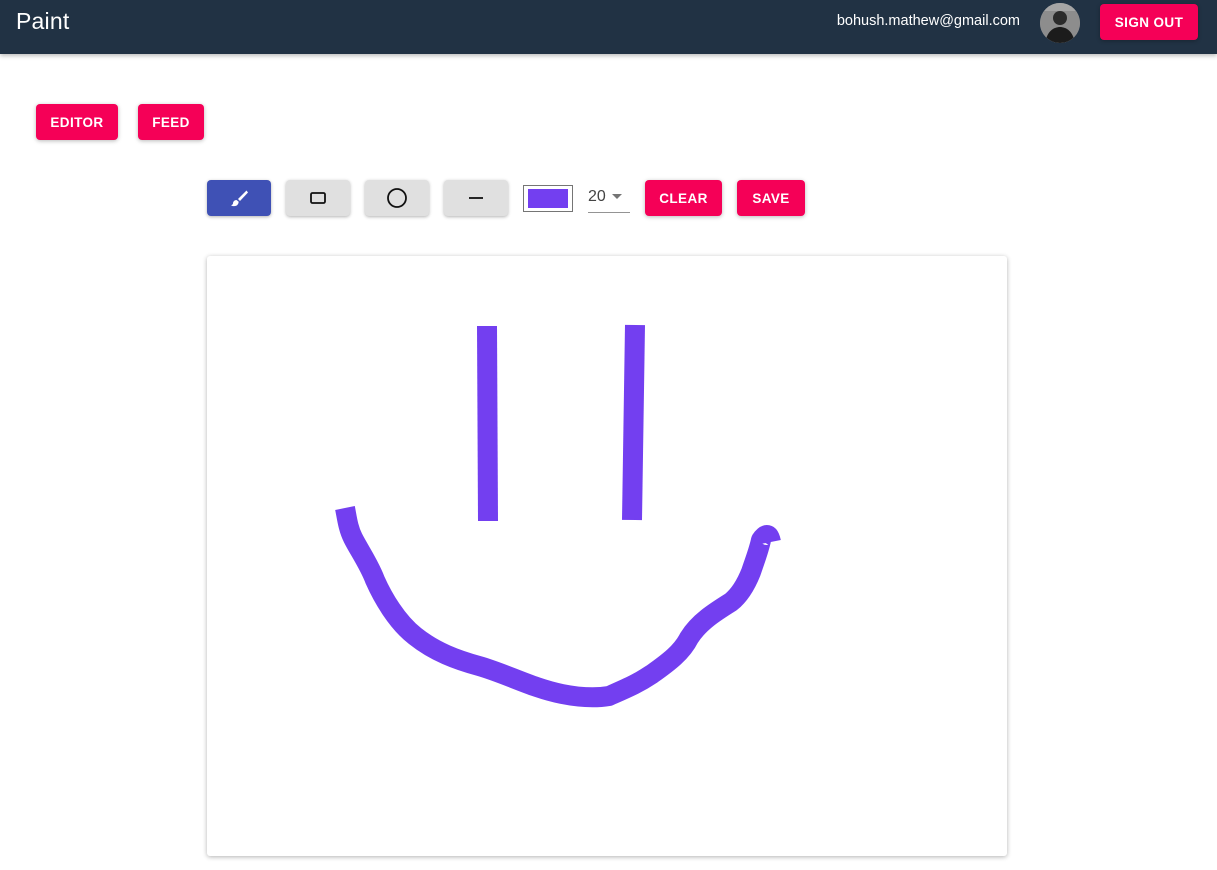 Image resolution: width=1217 pixels, height=870 pixels. What do you see at coordinates (1060, 23) in the screenshot?
I see `user-avatar-icon` at bounding box center [1060, 23].